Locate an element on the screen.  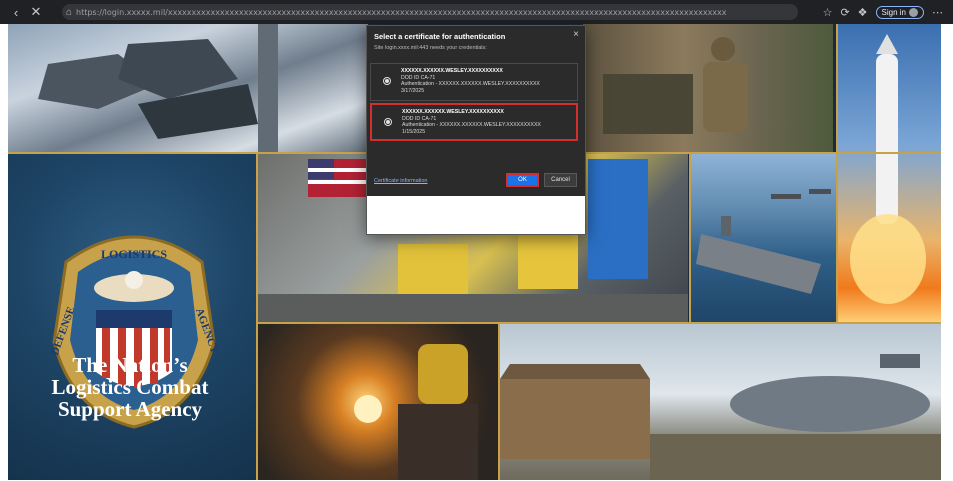
cancel-button: Cancel is located at coordinates (560, 180).